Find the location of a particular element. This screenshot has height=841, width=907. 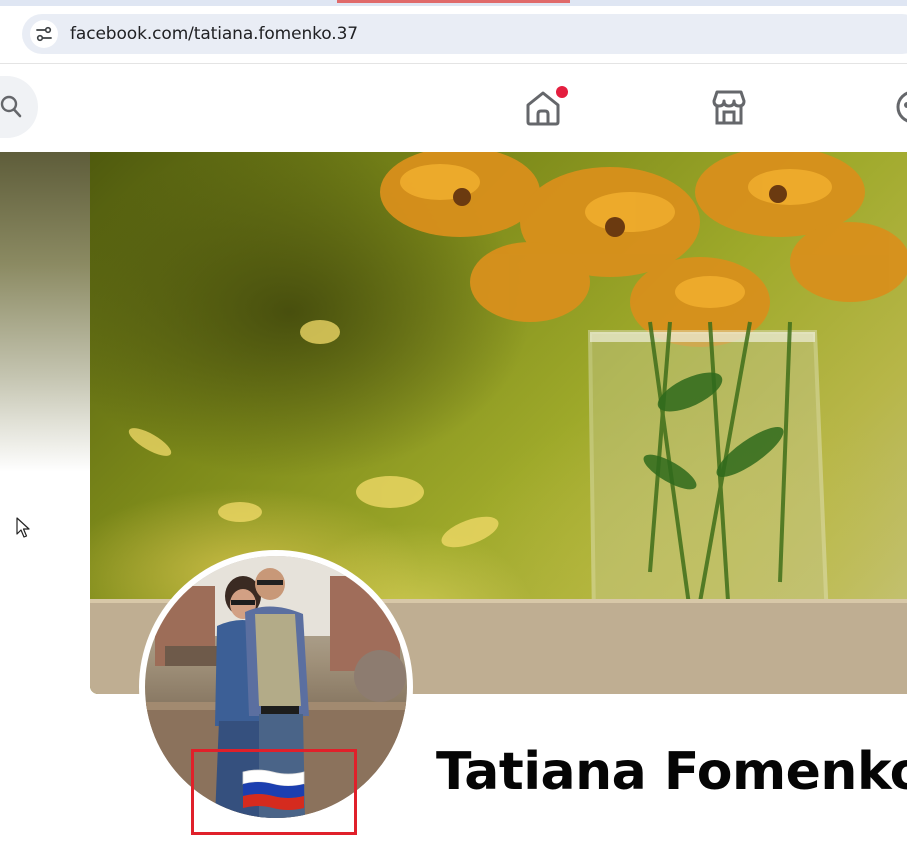

facebook-top-nav is located at coordinates (453, 108).